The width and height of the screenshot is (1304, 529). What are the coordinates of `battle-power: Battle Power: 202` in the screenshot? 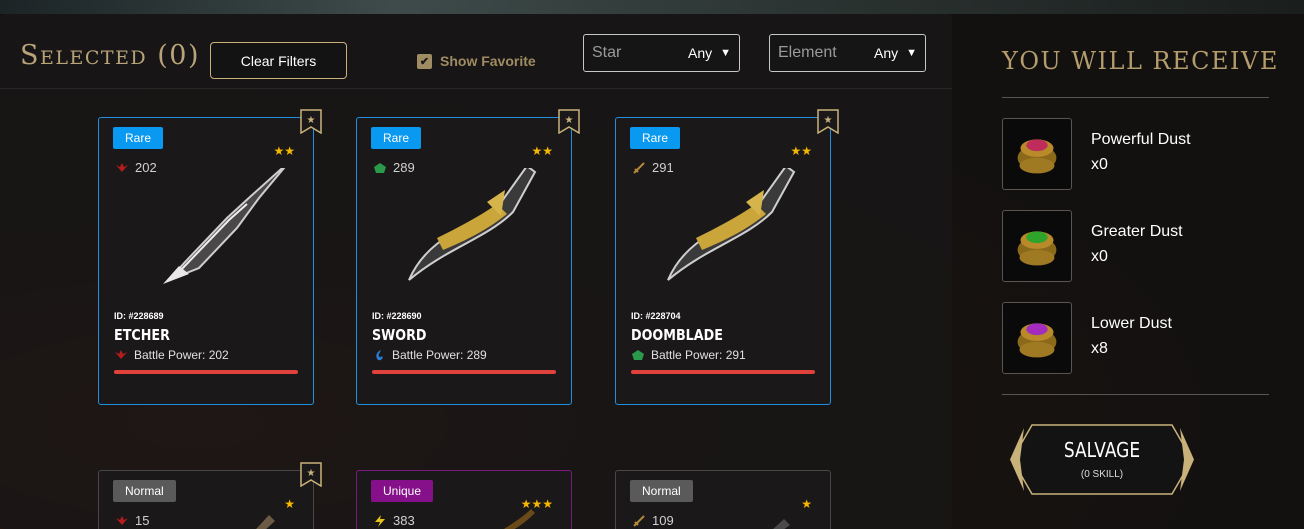 It's located at (171, 355).